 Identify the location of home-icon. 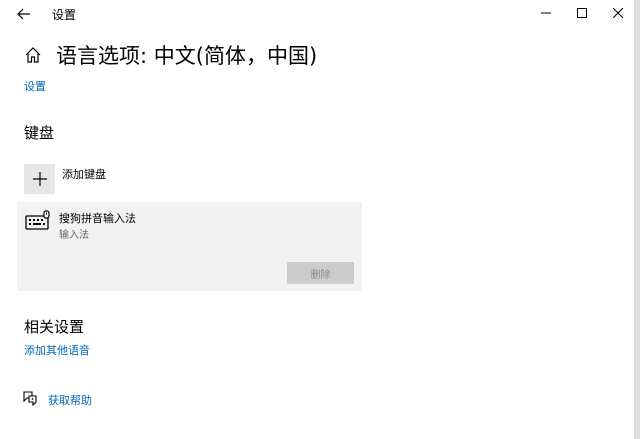
(33, 55).